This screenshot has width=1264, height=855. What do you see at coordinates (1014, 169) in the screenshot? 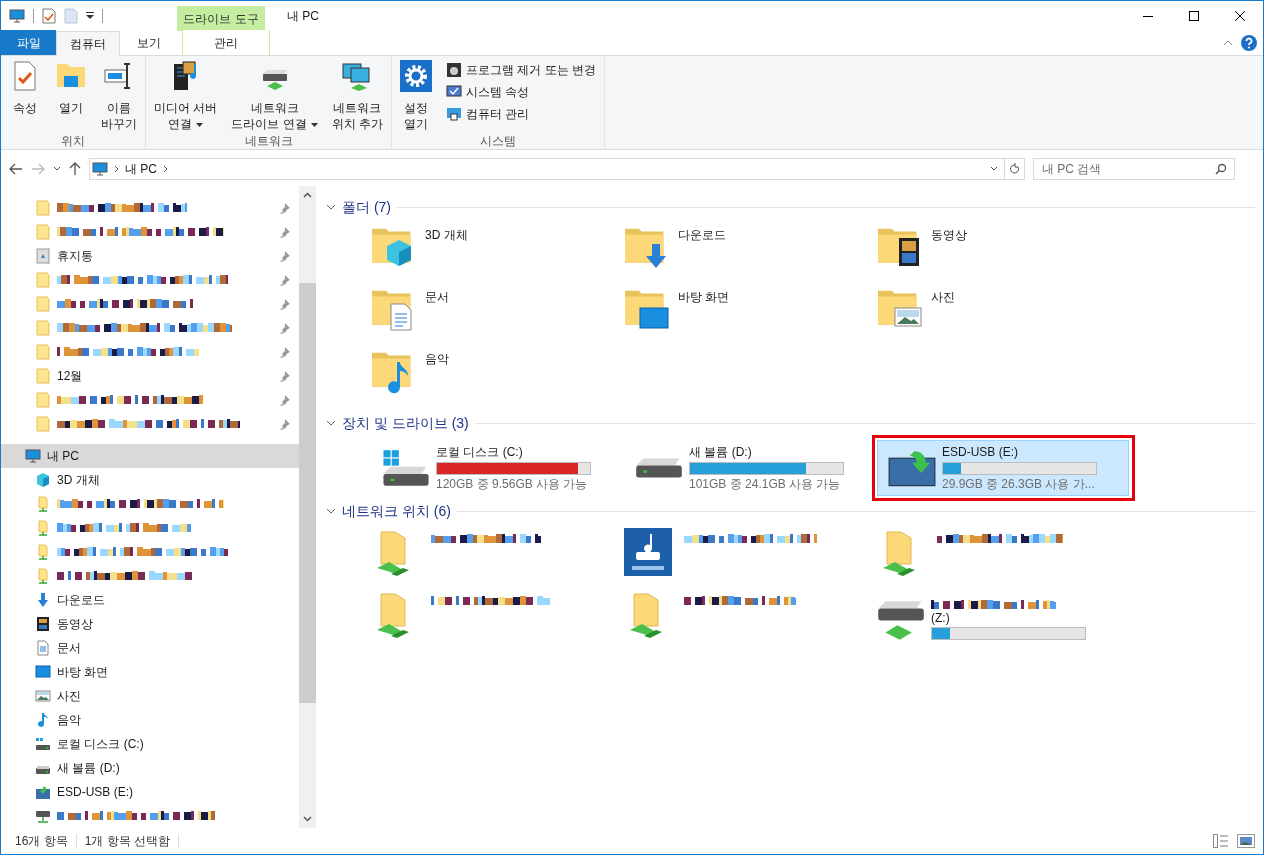
I see `refresh-icon` at bounding box center [1014, 169].